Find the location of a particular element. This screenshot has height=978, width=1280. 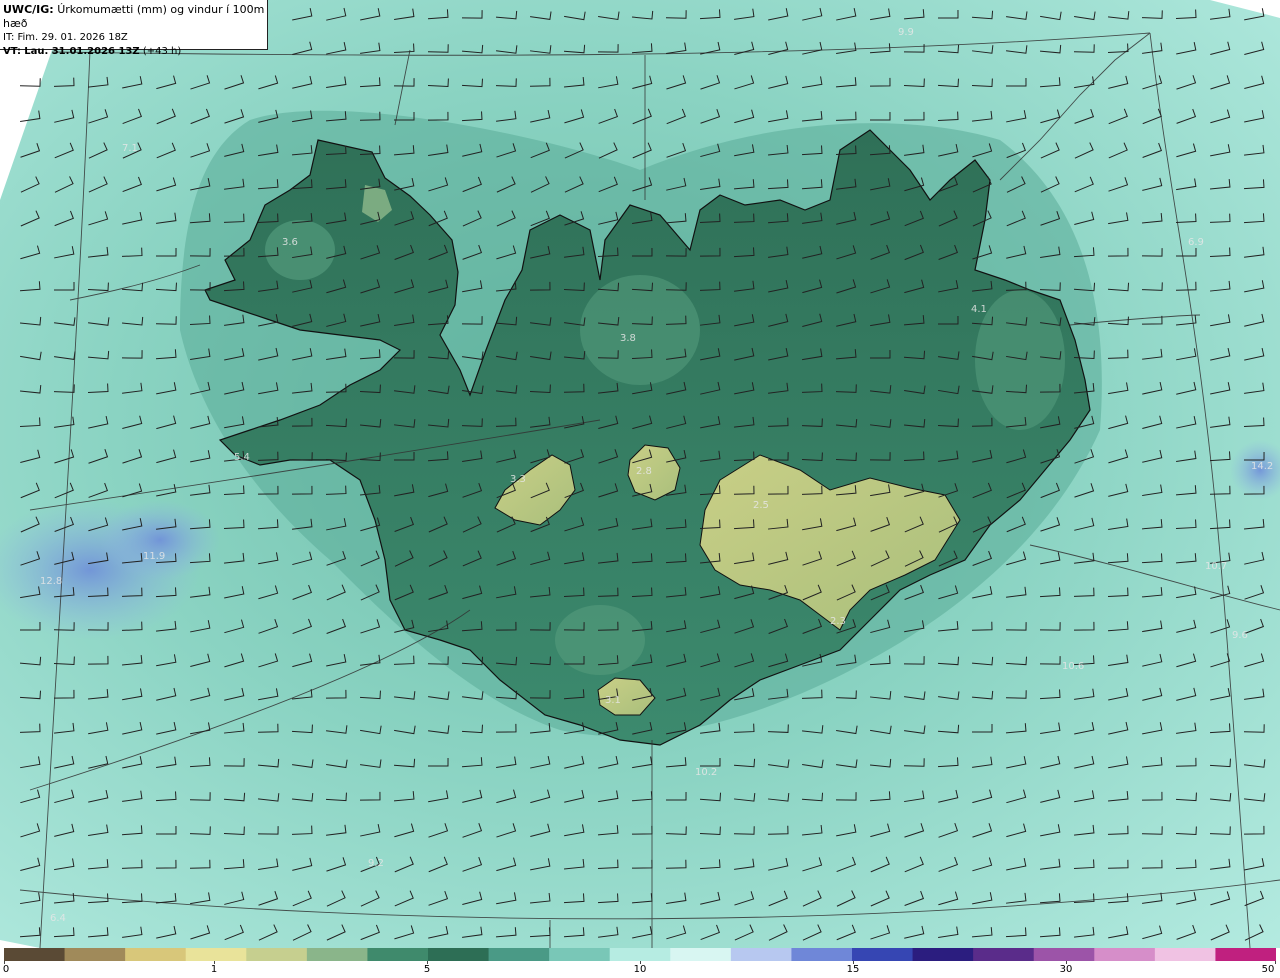

precip-value: 3.6 is located at coordinates (290, 242).